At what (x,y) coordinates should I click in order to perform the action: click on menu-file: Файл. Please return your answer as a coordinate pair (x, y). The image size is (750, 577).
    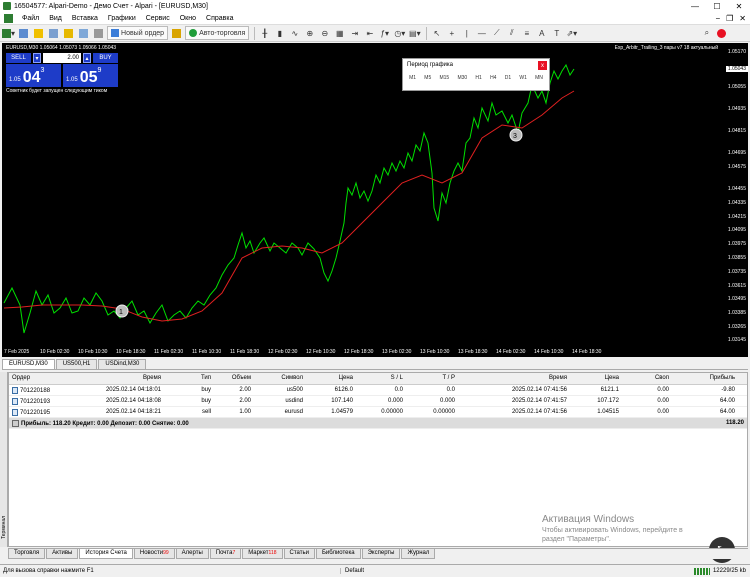
    Looking at the image, I should click on (30, 18).